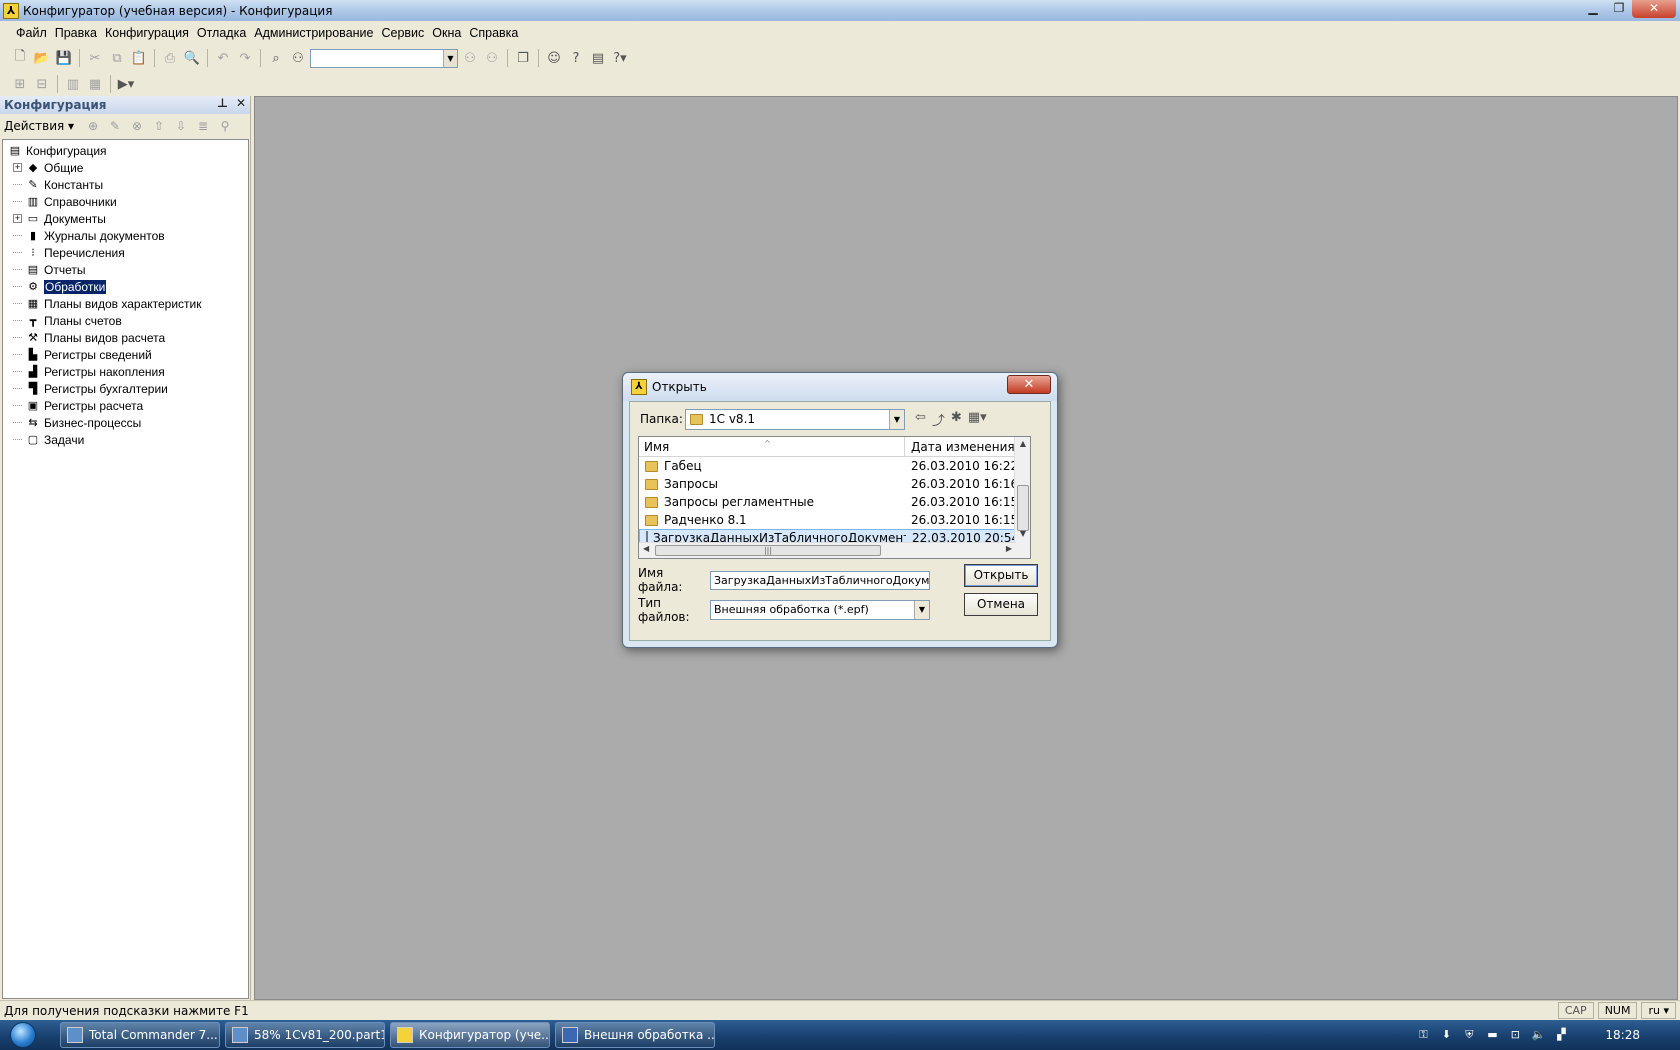  Describe the element at coordinates (1492, 1035) in the screenshot. I see `russia-flag-icon: ▬` at that location.